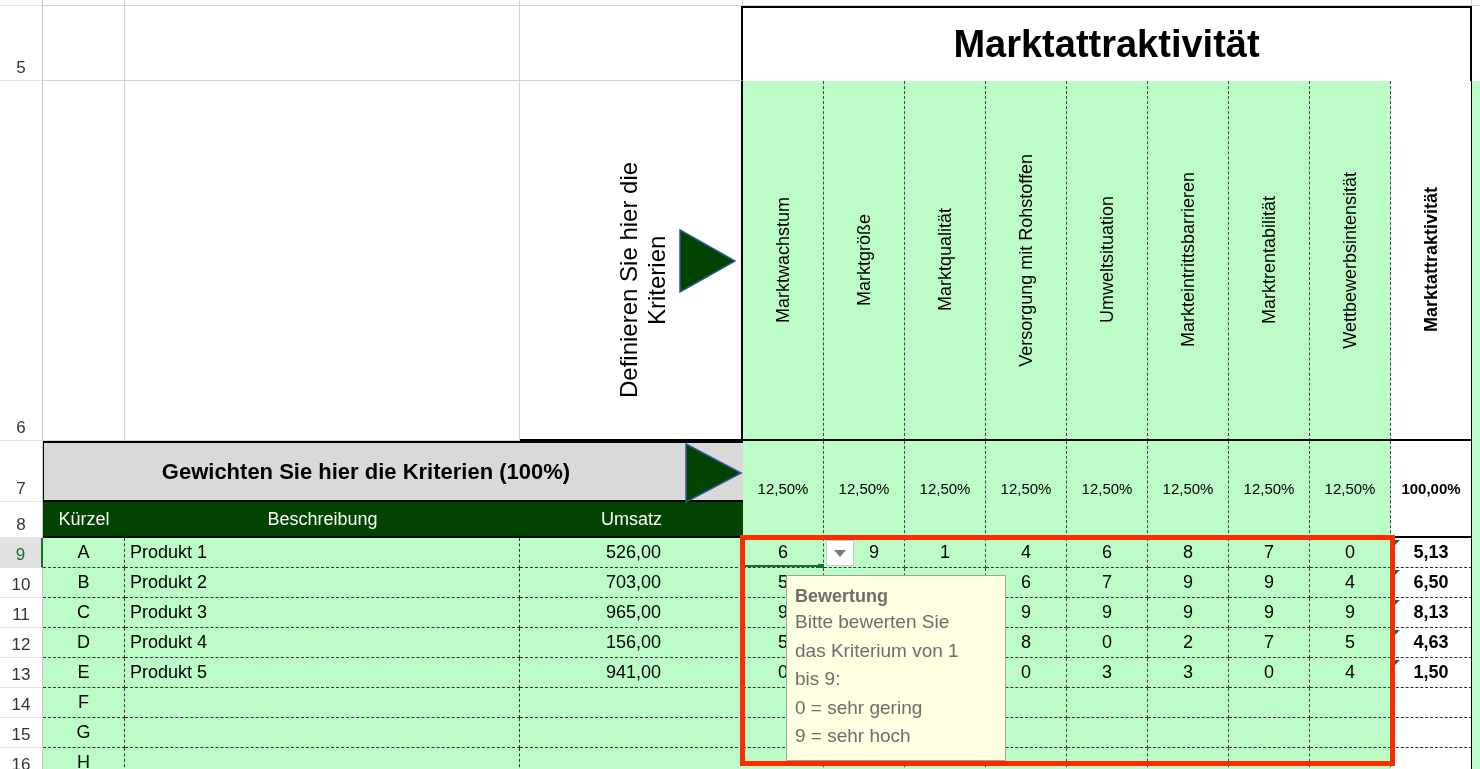 Image resolution: width=1480 pixels, height=769 pixels. What do you see at coordinates (642, 280) in the screenshot?
I see `define-criteria-hint: Definieren Sie hier die Kriterien` at bounding box center [642, 280].